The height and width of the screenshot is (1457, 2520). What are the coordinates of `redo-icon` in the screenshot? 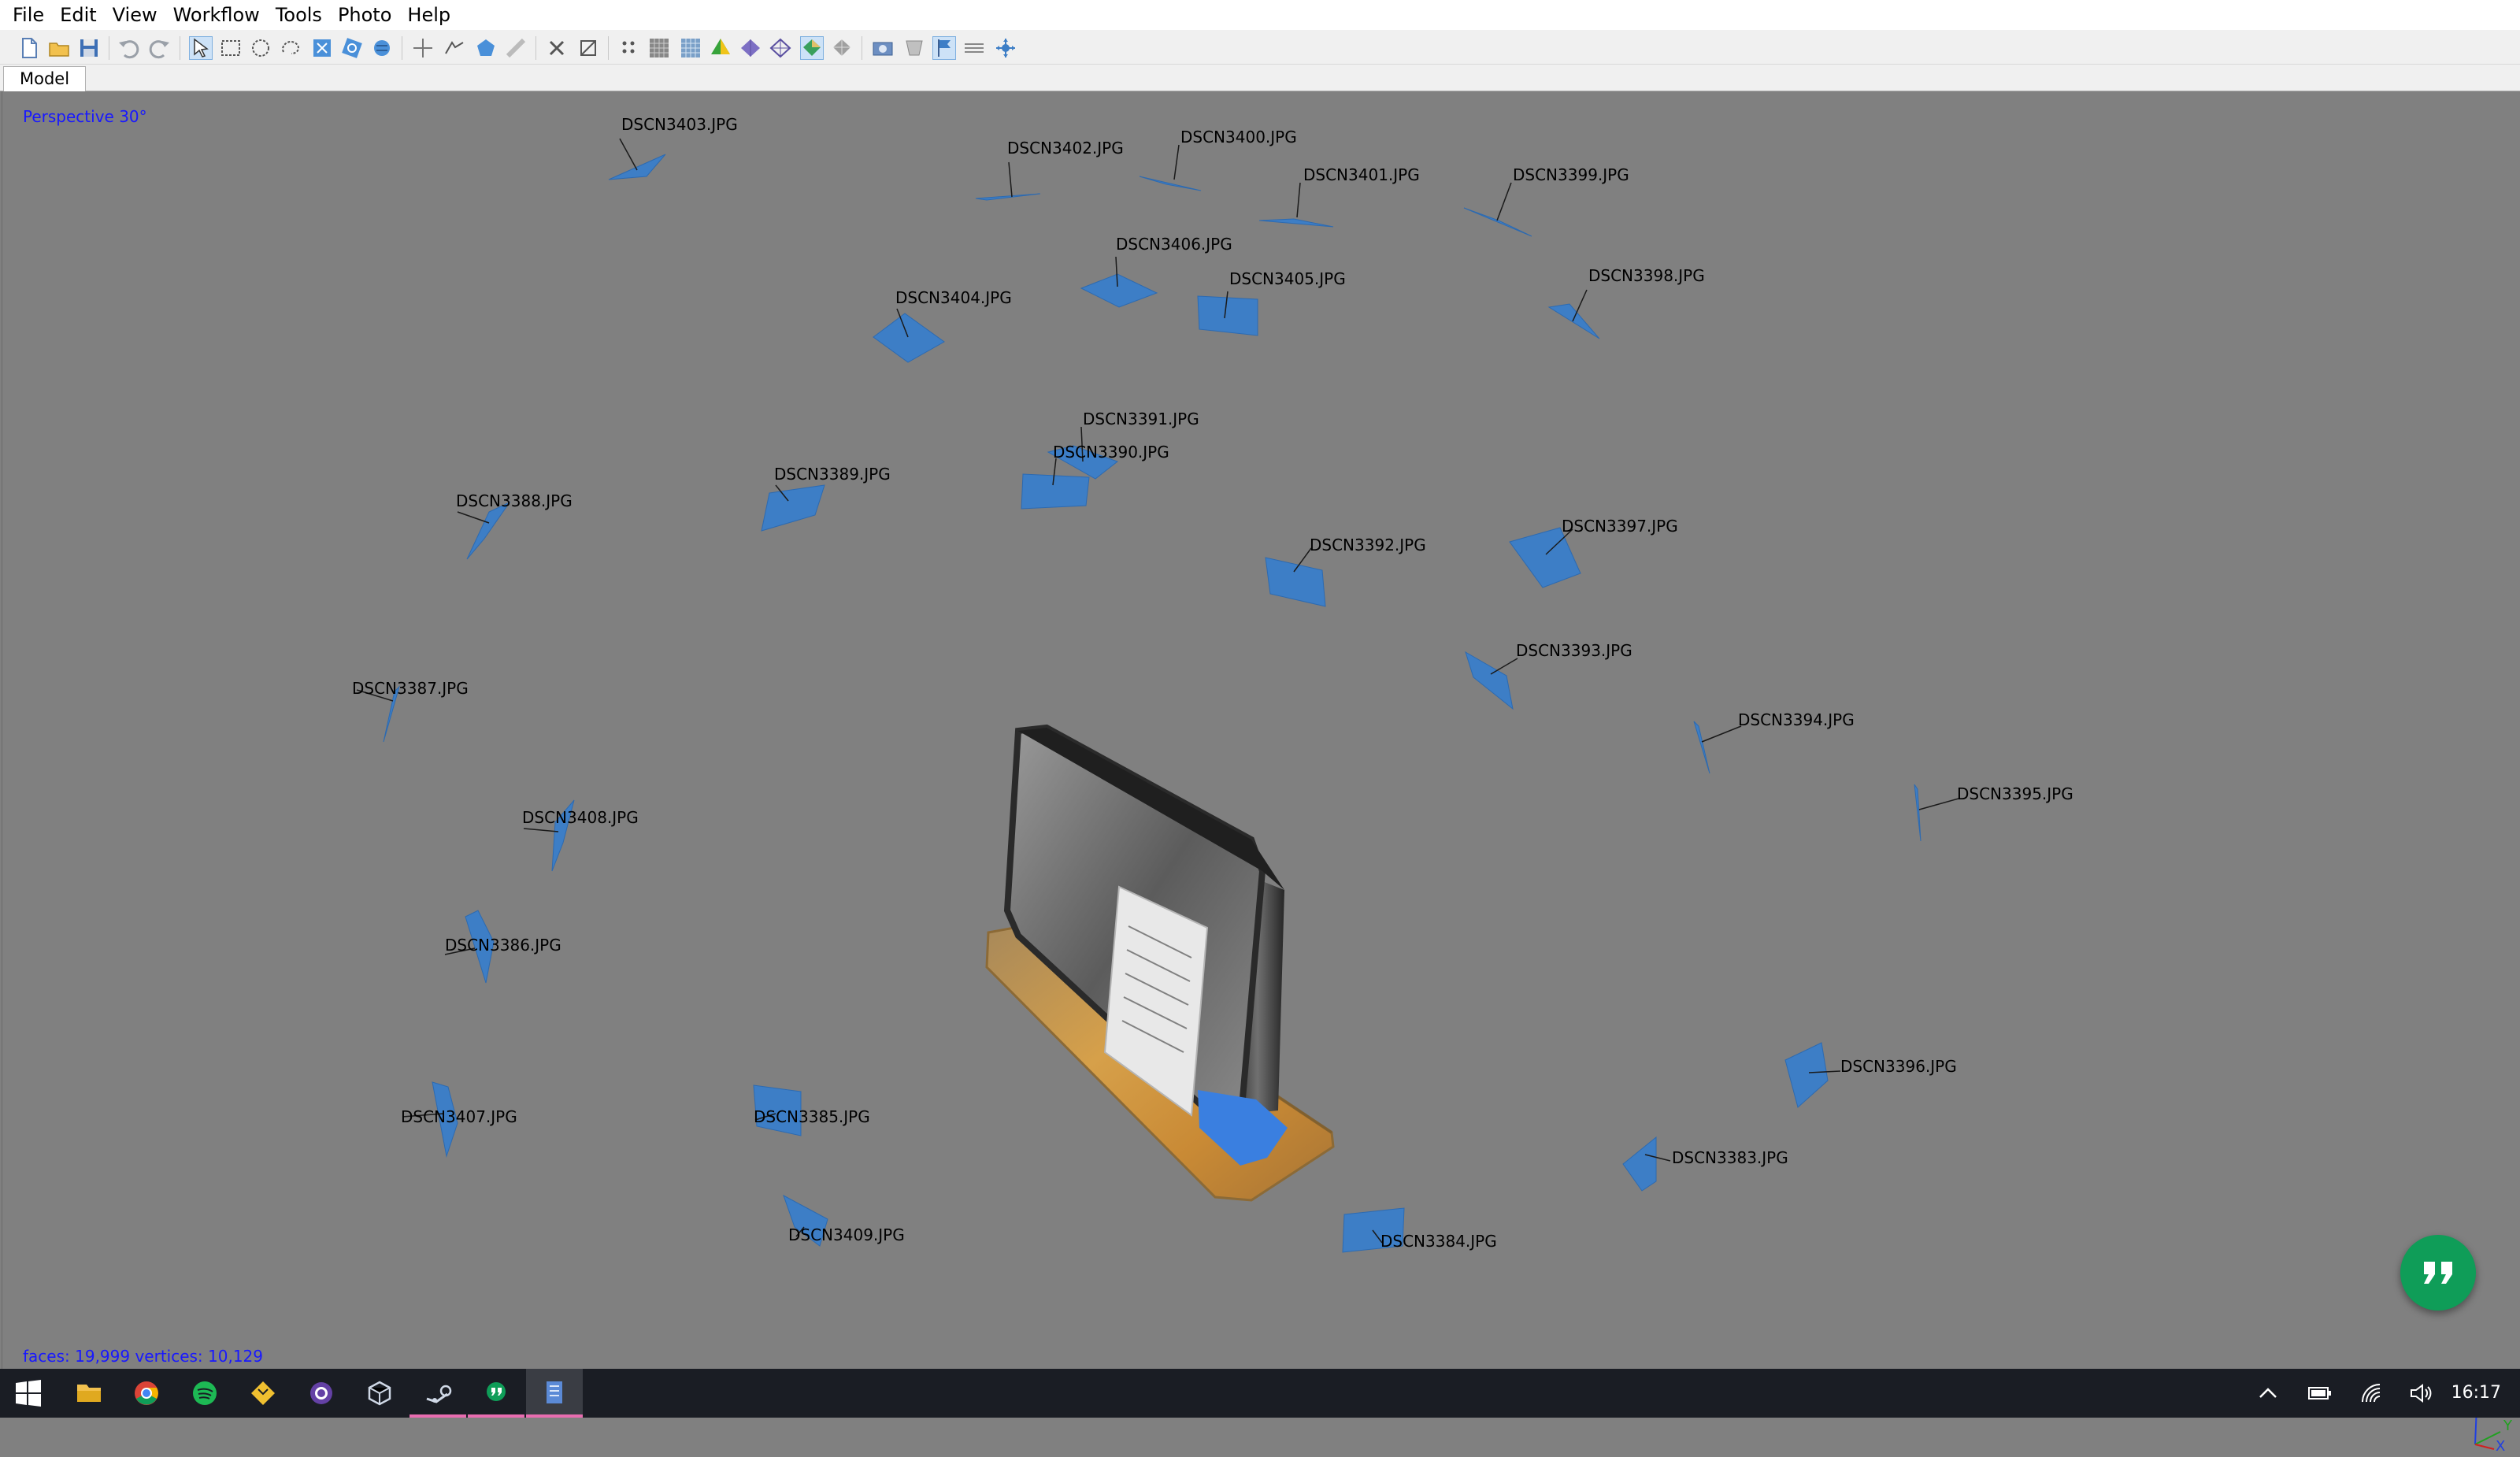 It's located at (160, 48).